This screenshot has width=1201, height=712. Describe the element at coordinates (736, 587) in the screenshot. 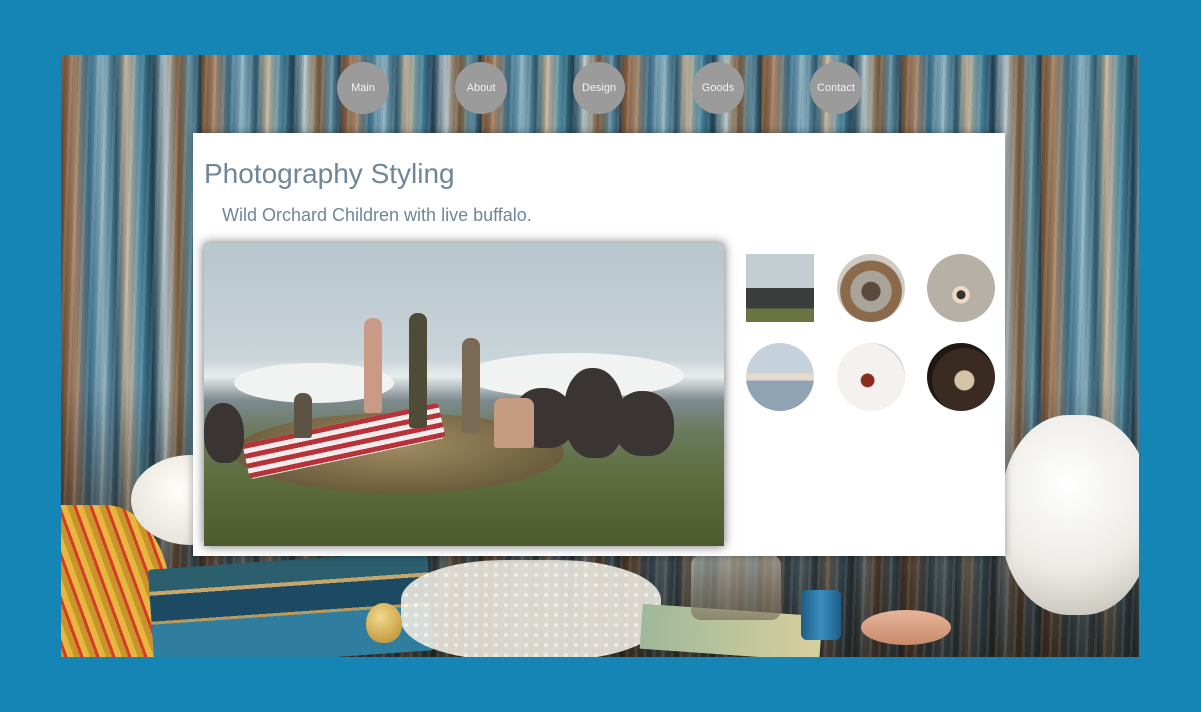

I see `glass-jar` at that location.